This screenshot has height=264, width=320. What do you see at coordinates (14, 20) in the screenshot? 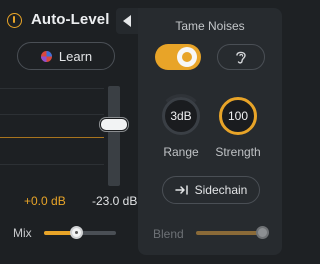
I see `power-icon` at bounding box center [14, 20].